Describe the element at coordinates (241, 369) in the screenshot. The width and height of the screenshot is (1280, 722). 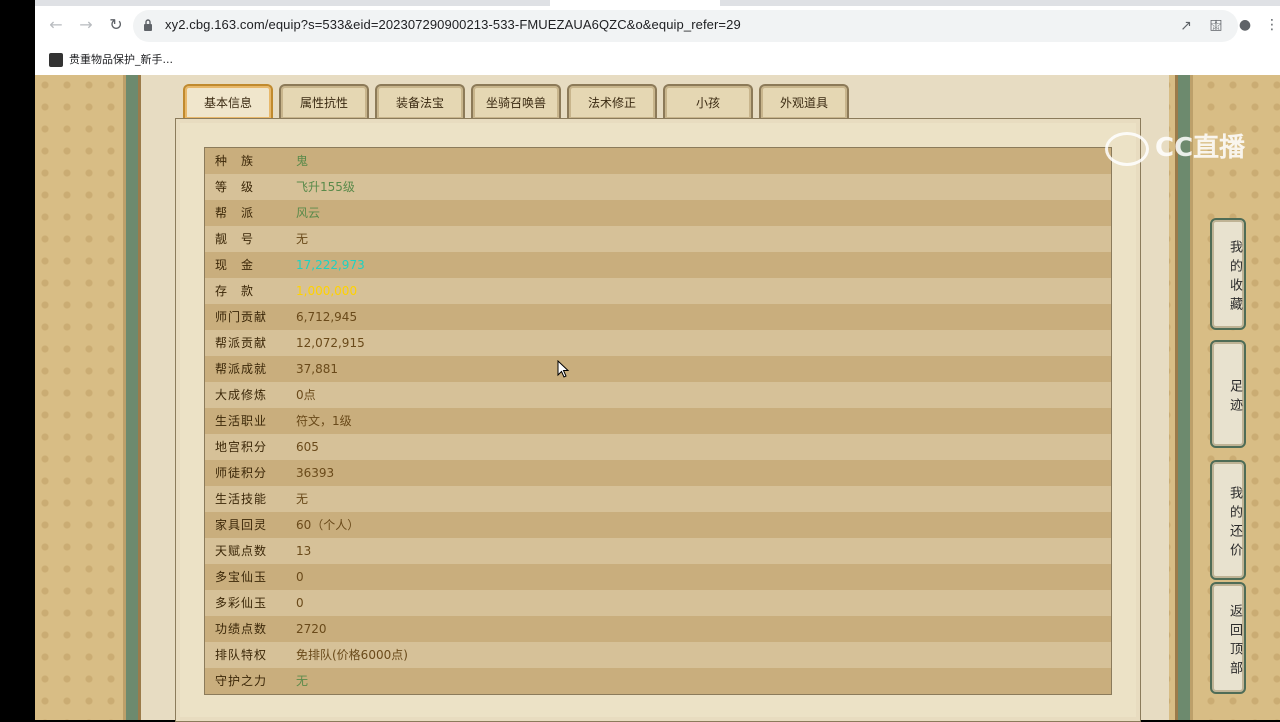
I see `row-label: 帮派成就` at that location.